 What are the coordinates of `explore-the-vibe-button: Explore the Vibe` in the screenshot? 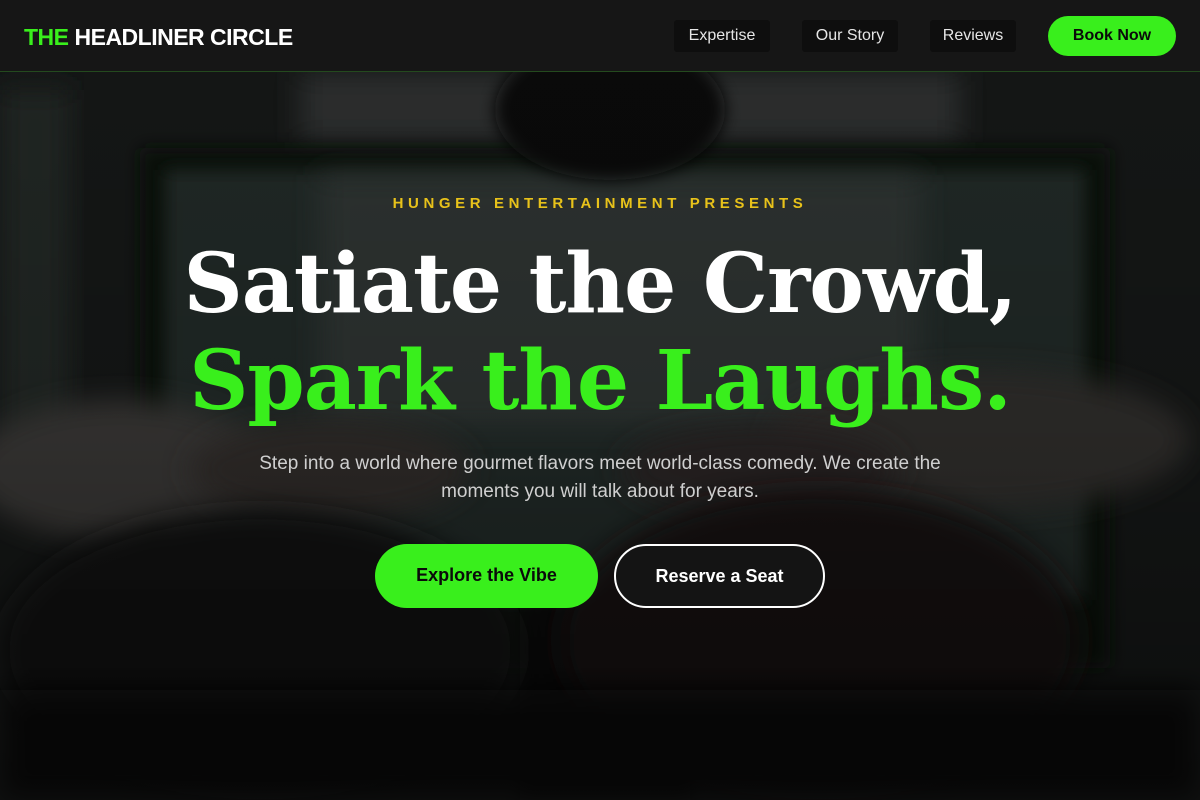 It's located at (486, 576).